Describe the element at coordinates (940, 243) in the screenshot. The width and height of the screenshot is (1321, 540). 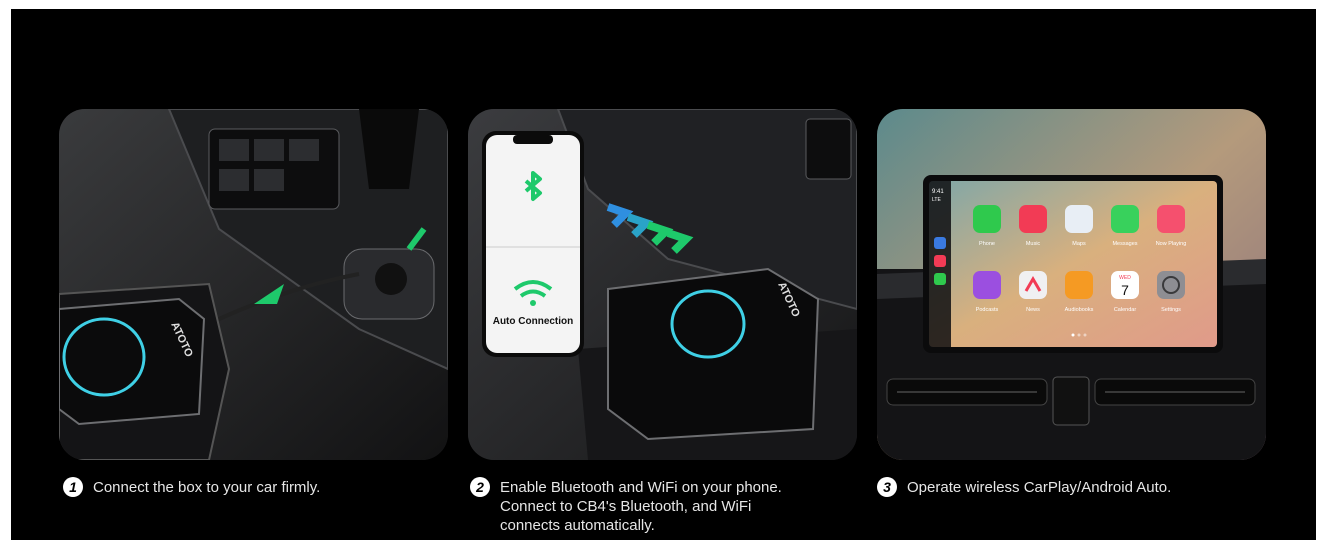
I see `maps-icon` at that location.